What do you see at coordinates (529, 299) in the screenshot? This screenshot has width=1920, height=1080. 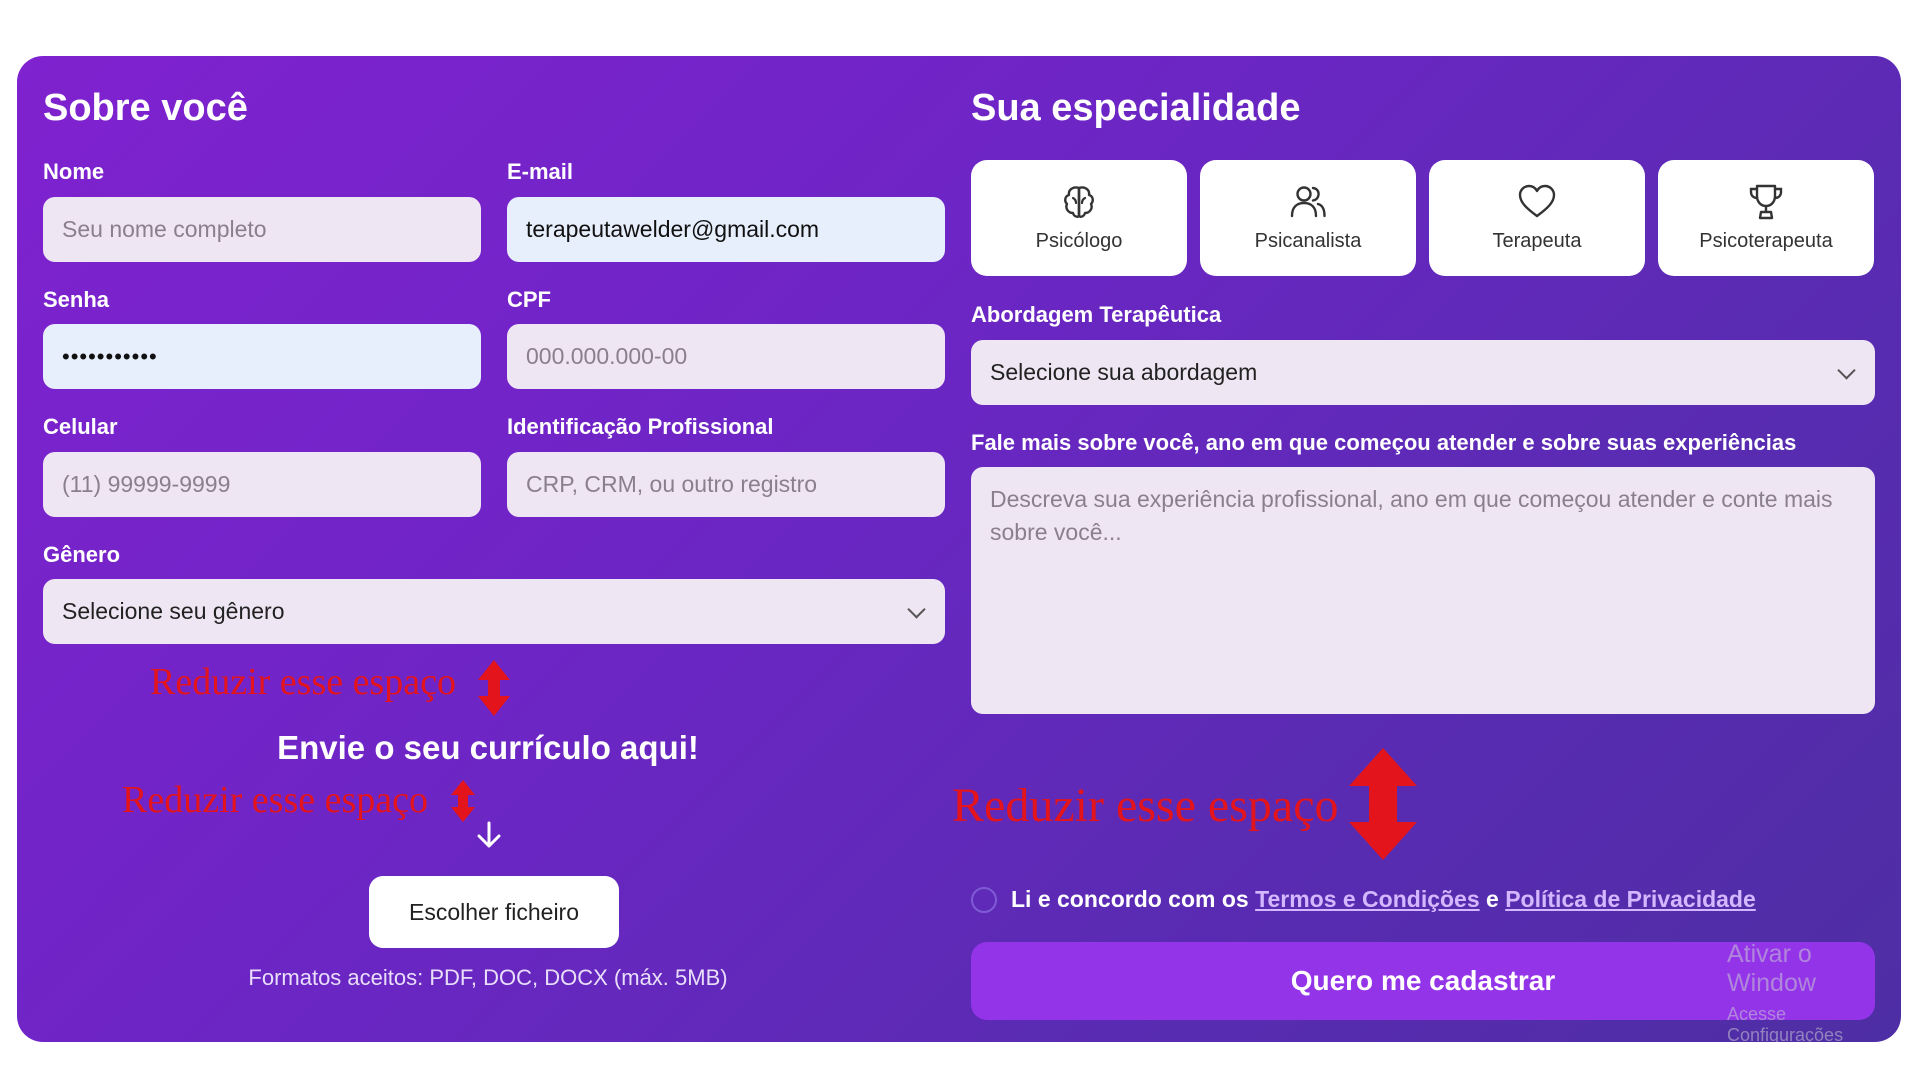 I see `cpf-label: CPF` at bounding box center [529, 299].